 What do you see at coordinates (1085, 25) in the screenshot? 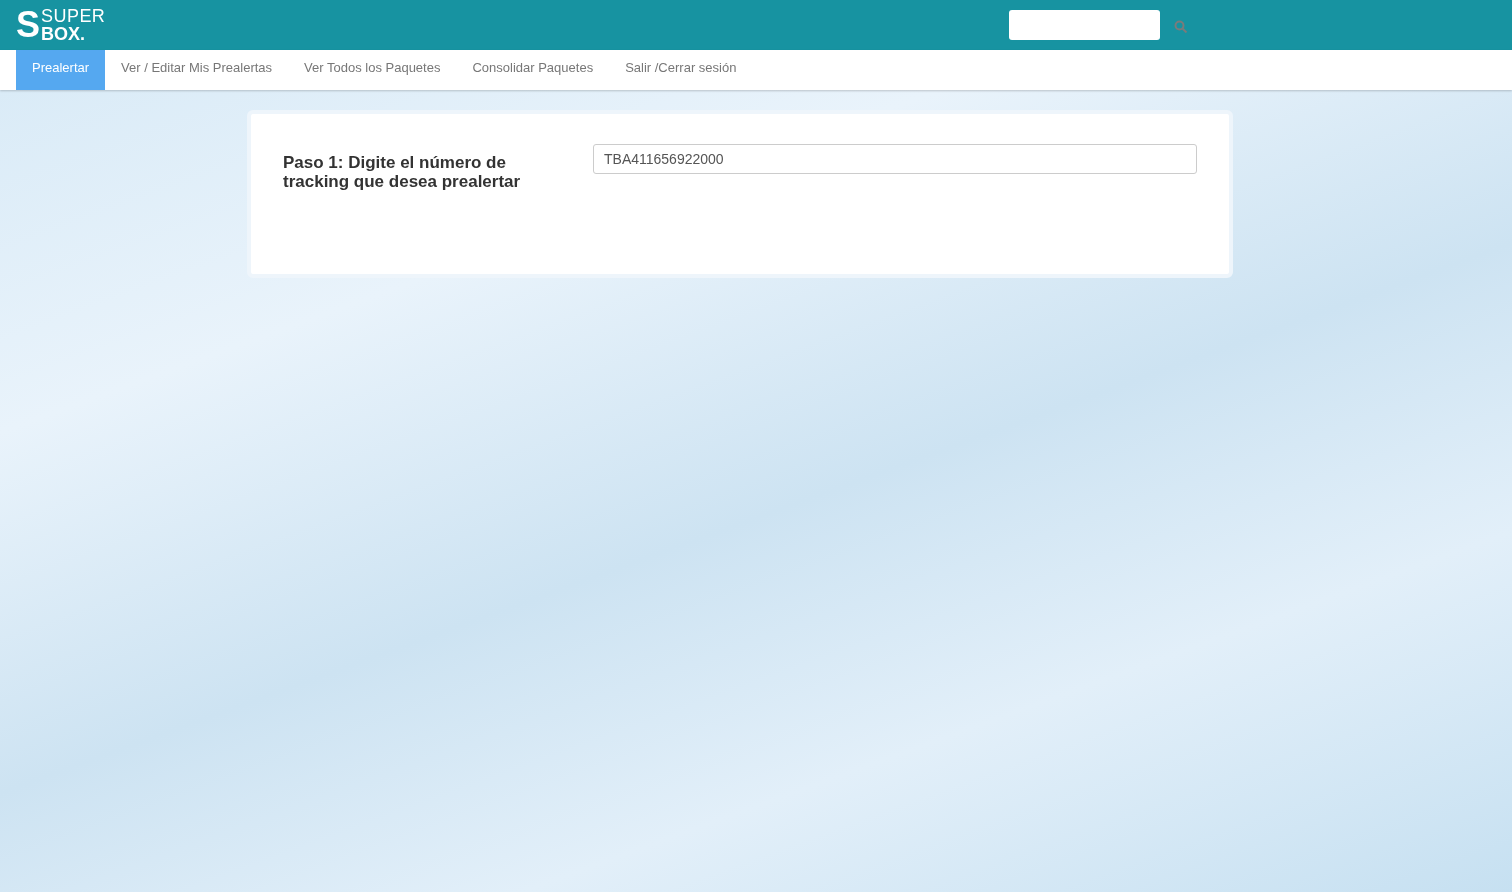
I see `search-field` at bounding box center [1085, 25].